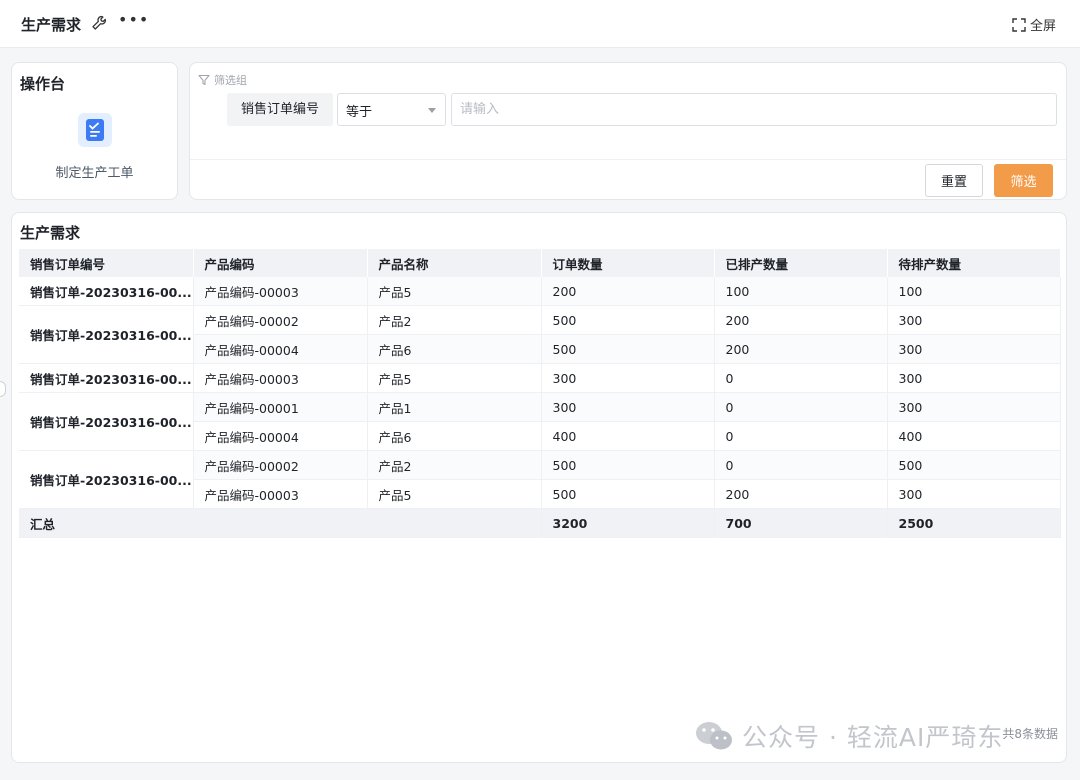 This screenshot has height=780, width=1080. I want to click on summary-scheduled-qty: 700, so click(801, 523).